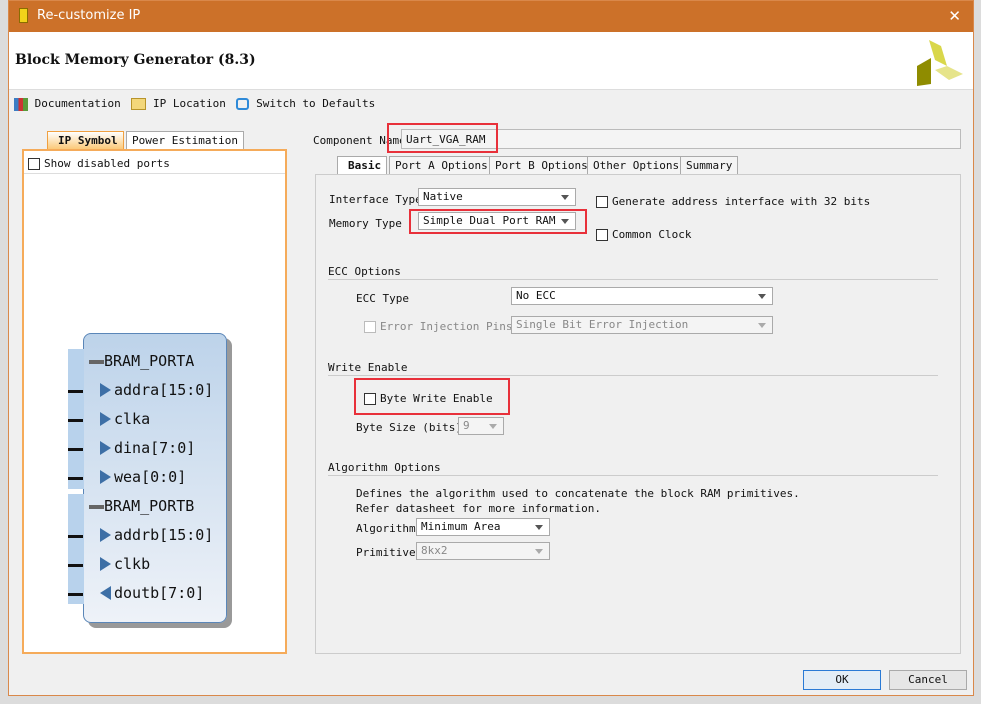 This screenshot has height=704, width=981. What do you see at coordinates (21, 104) in the screenshot?
I see `books-icon` at bounding box center [21, 104].